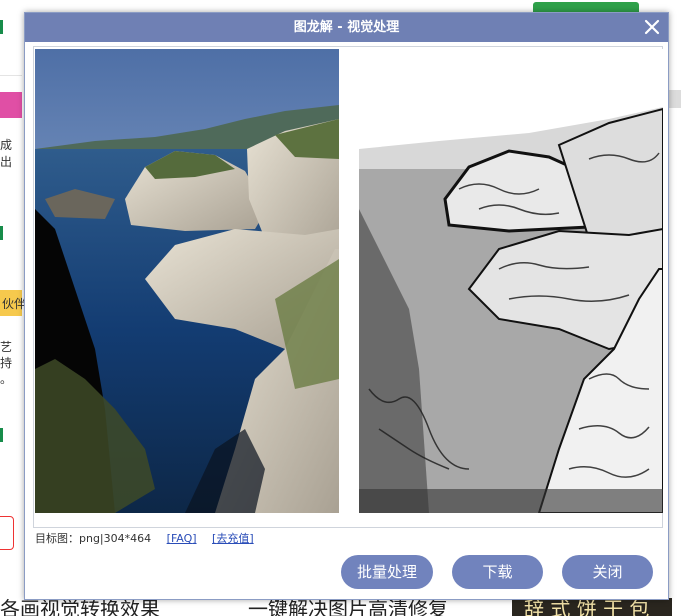  Describe the element at coordinates (6, 162) in the screenshot. I see `background-text: 出` at that location.